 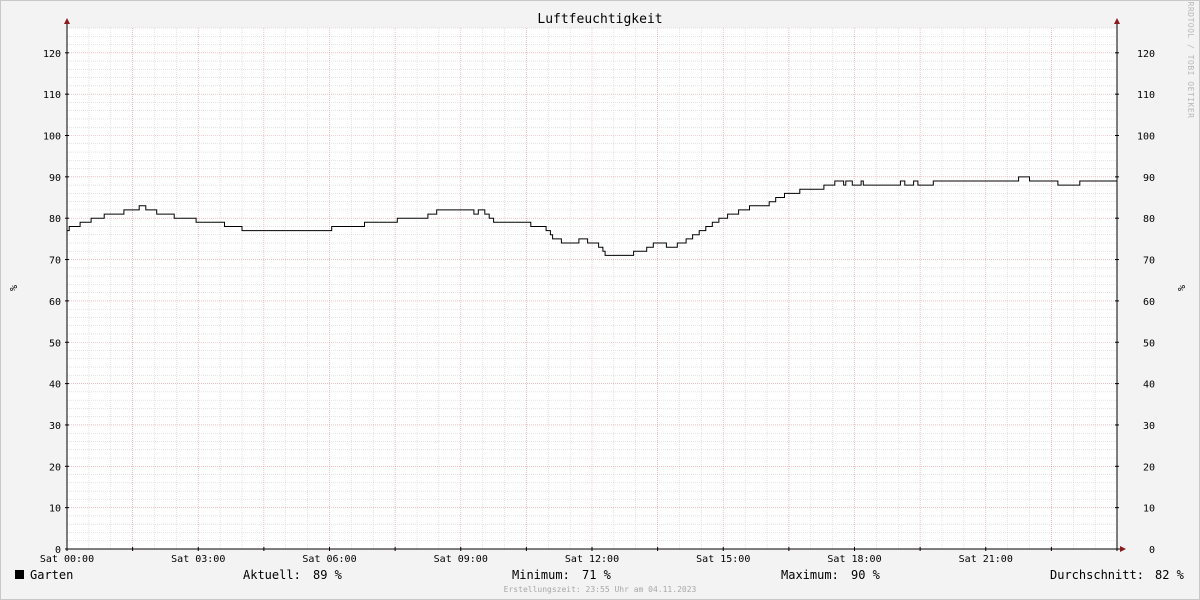 What do you see at coordinates (55, 343) in the screenshot?
I see `y-tick-label-left: 50` at bounding box center [55, 343].